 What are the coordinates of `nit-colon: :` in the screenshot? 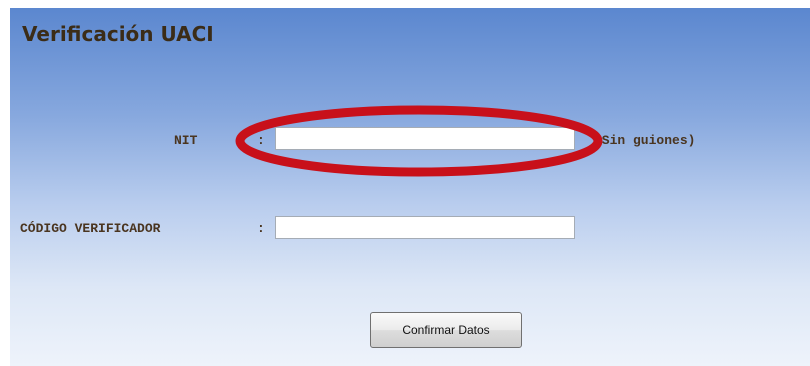 It's located at (261, 140).